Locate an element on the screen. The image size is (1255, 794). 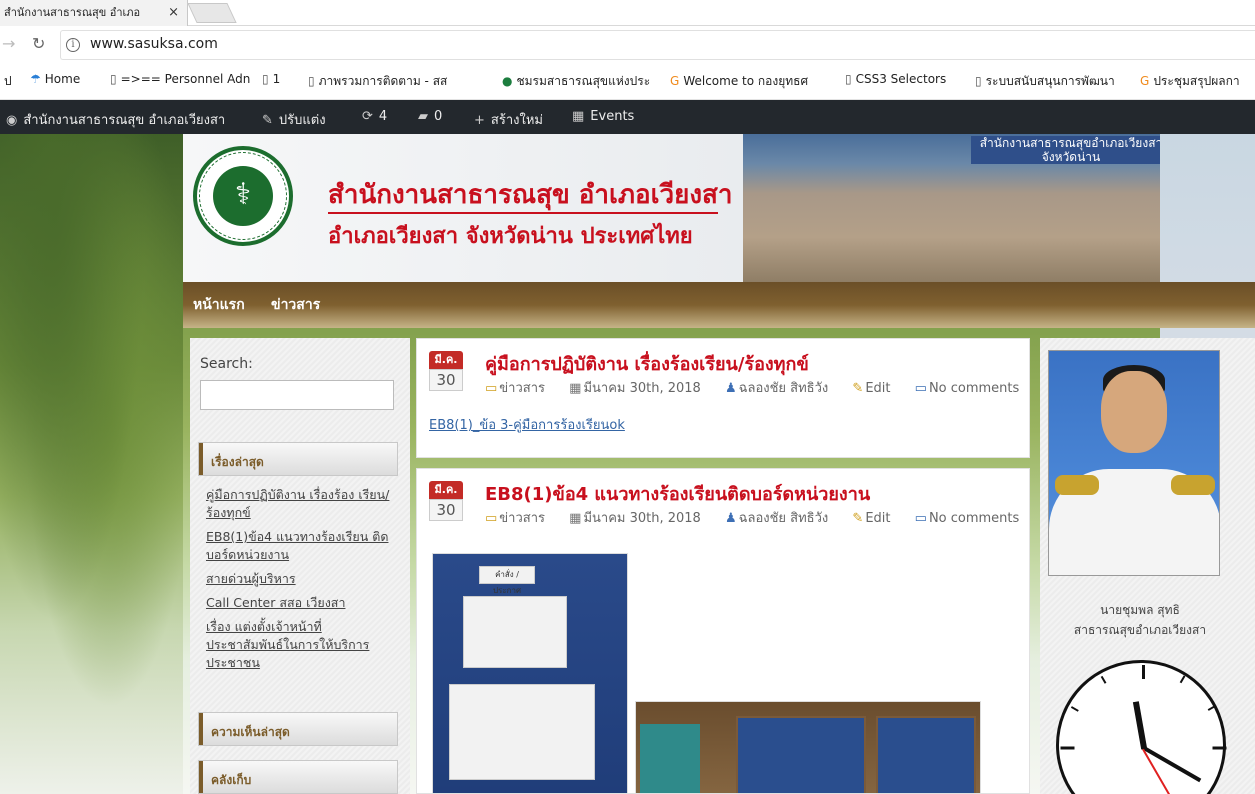
browser-tab: สำนักงานสาธารณสุข อำเภอ × is located at coordinates (94, 13).